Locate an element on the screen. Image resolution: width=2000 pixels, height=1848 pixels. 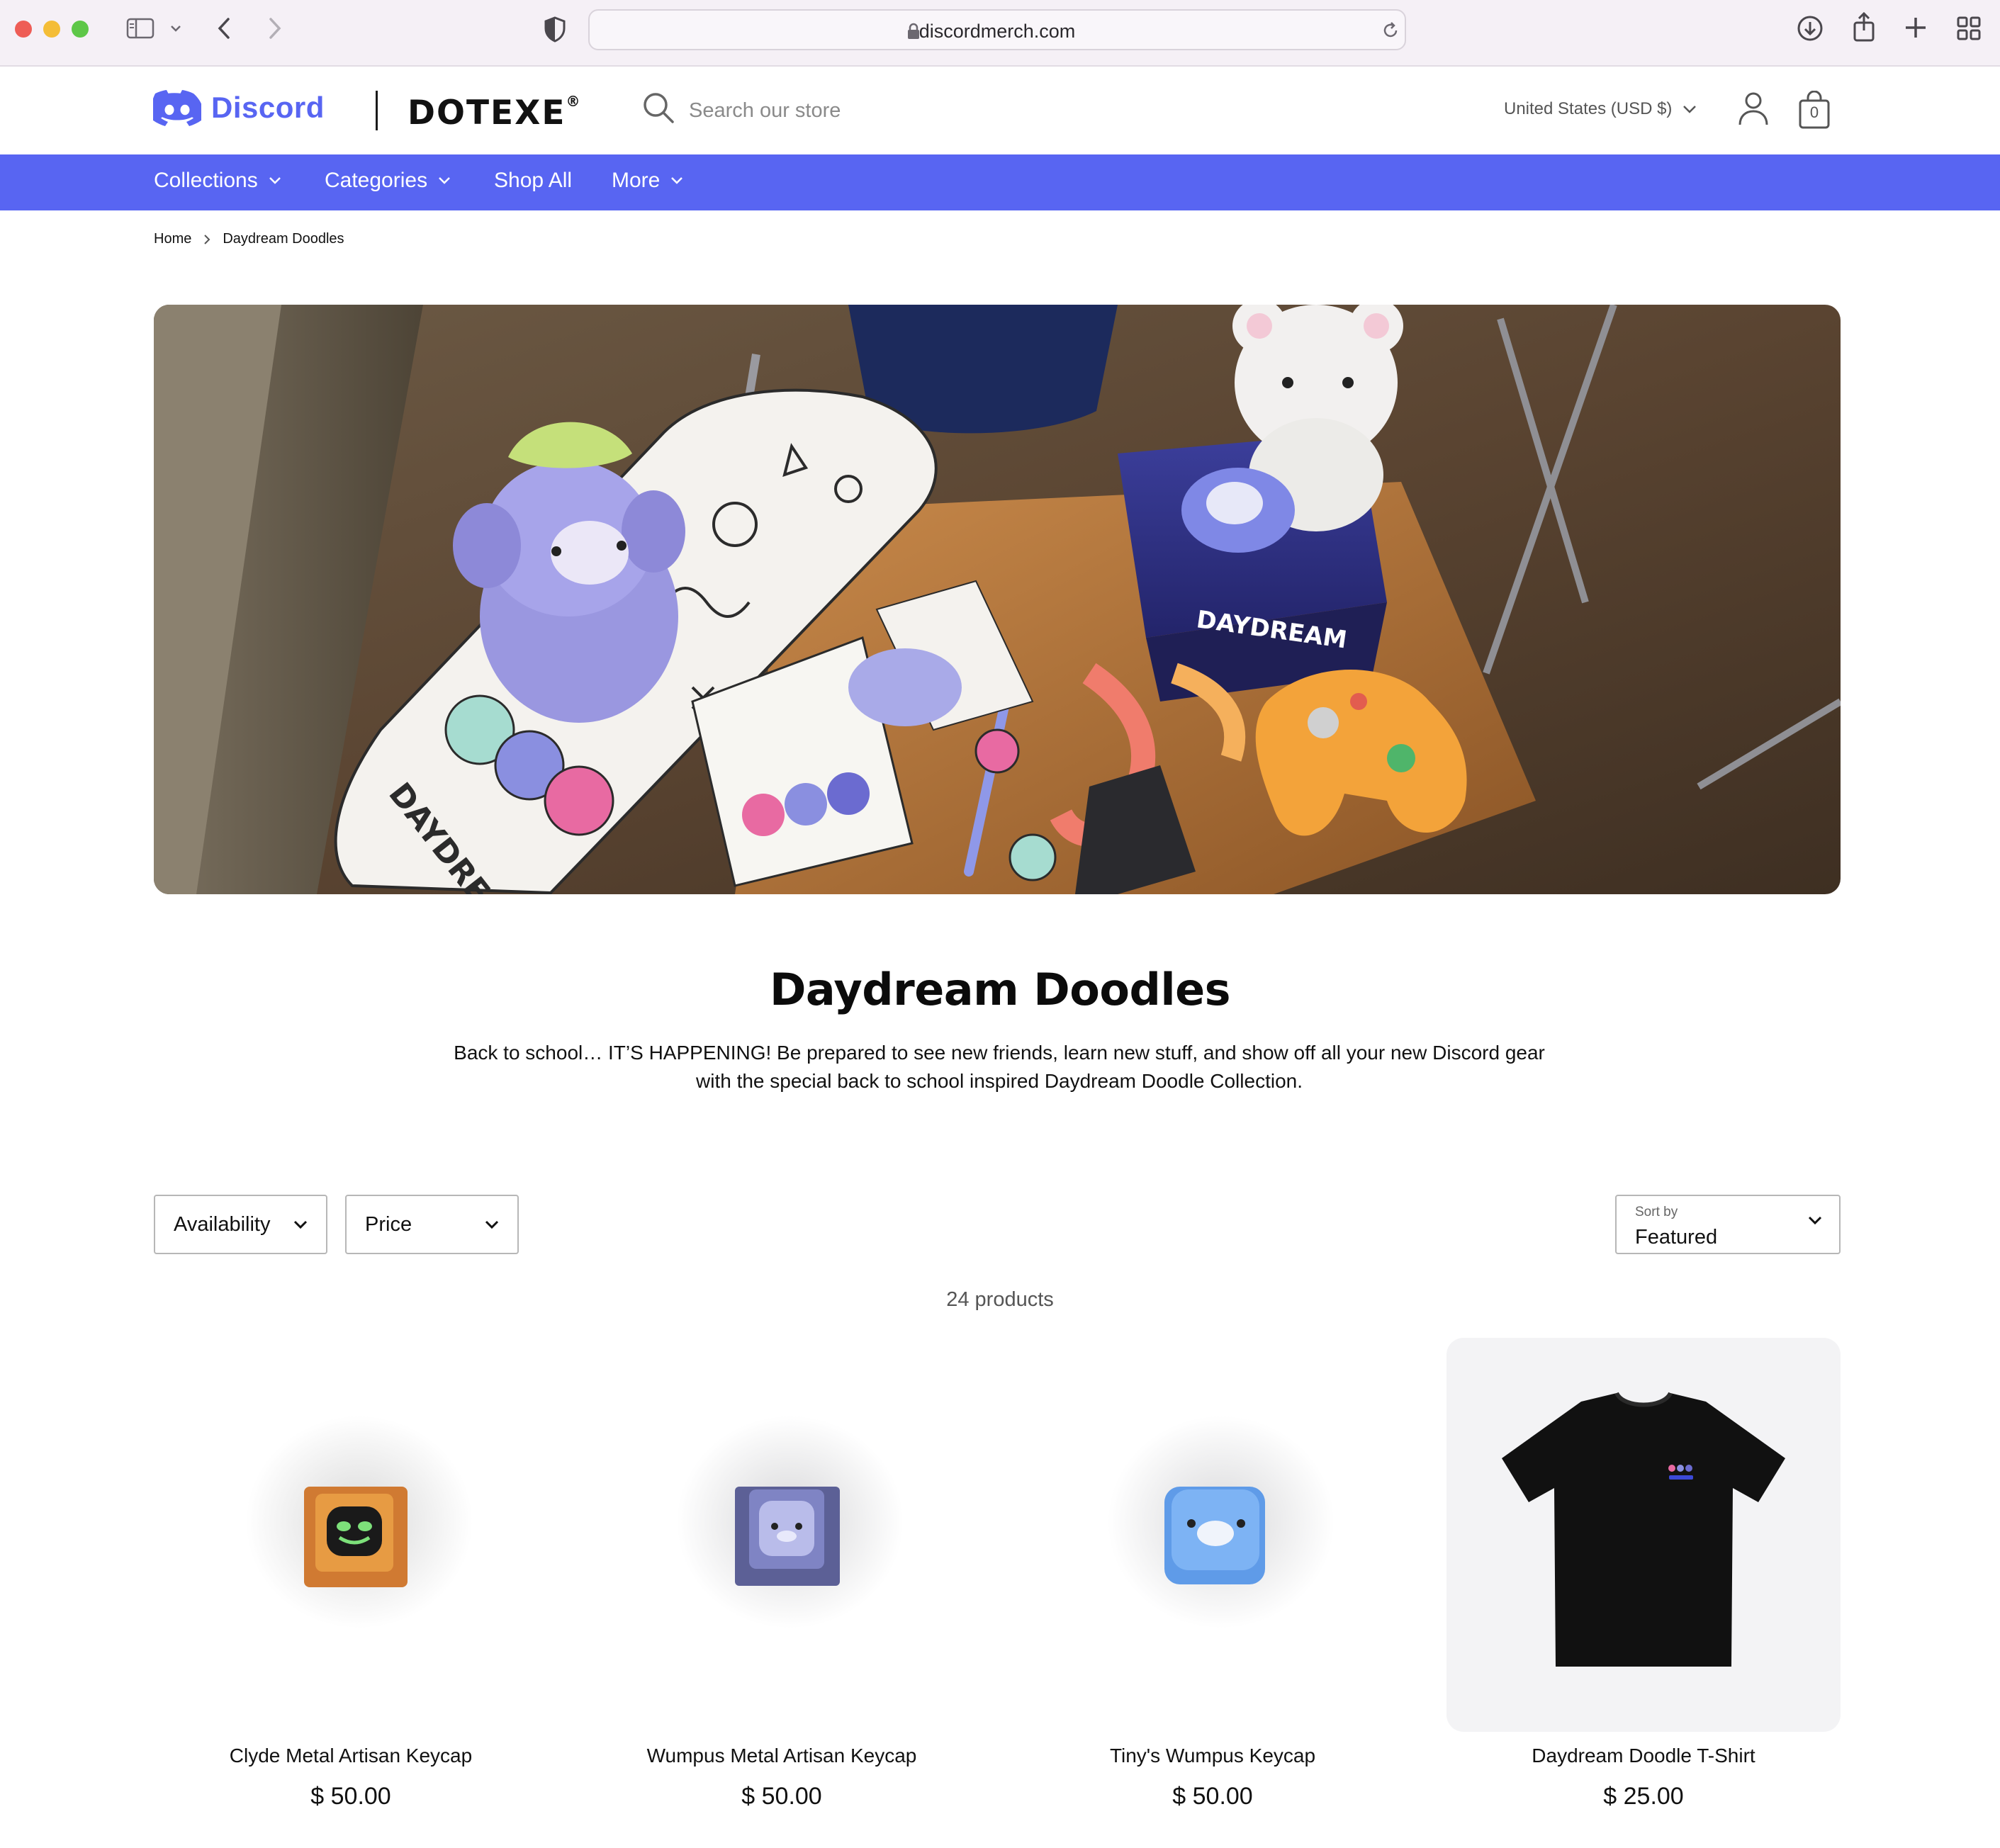
tab-overview-icon is located at coordinates (1969, 28).